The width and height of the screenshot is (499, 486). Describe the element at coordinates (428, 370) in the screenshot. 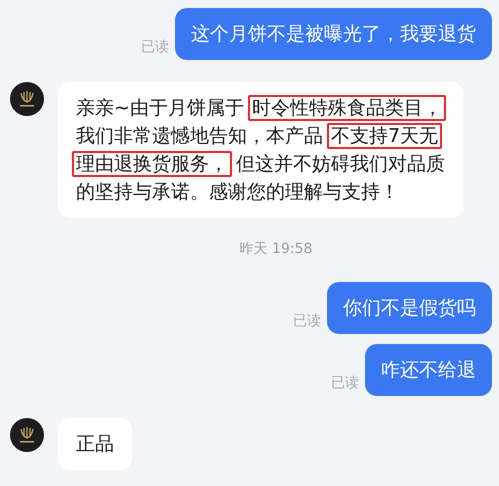

I see `sent-message: 咋还不给退` at that location.